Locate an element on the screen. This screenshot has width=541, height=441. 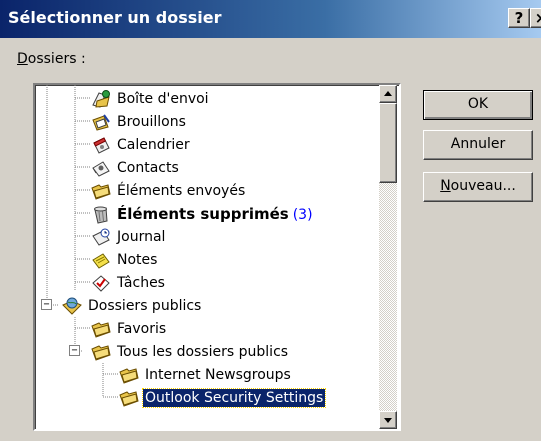
journal-icon is located at coordinates (101, 237).